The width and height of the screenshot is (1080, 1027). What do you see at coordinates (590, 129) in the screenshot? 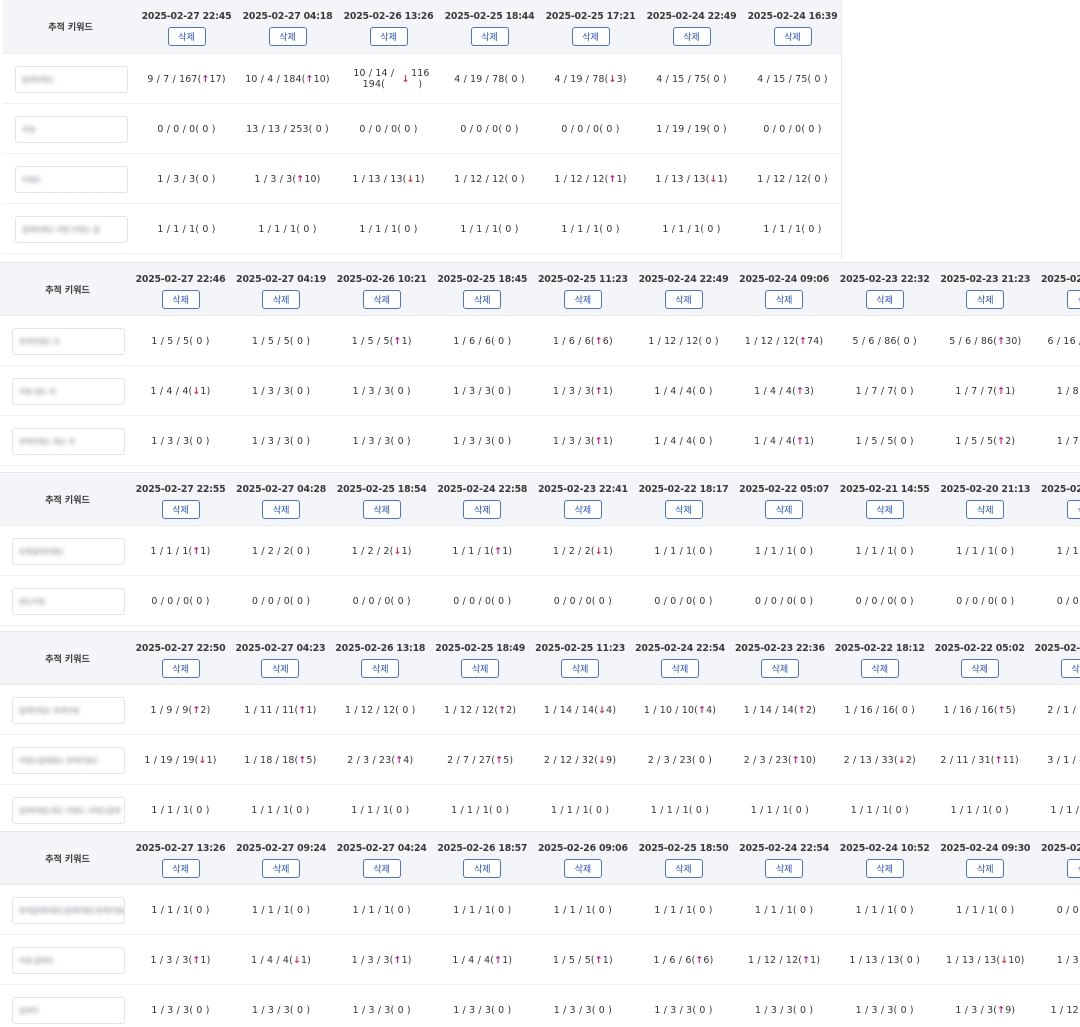
I see `rank-cell: 0 / 0 / 0( 0 )` at bounding box center [590, 129].